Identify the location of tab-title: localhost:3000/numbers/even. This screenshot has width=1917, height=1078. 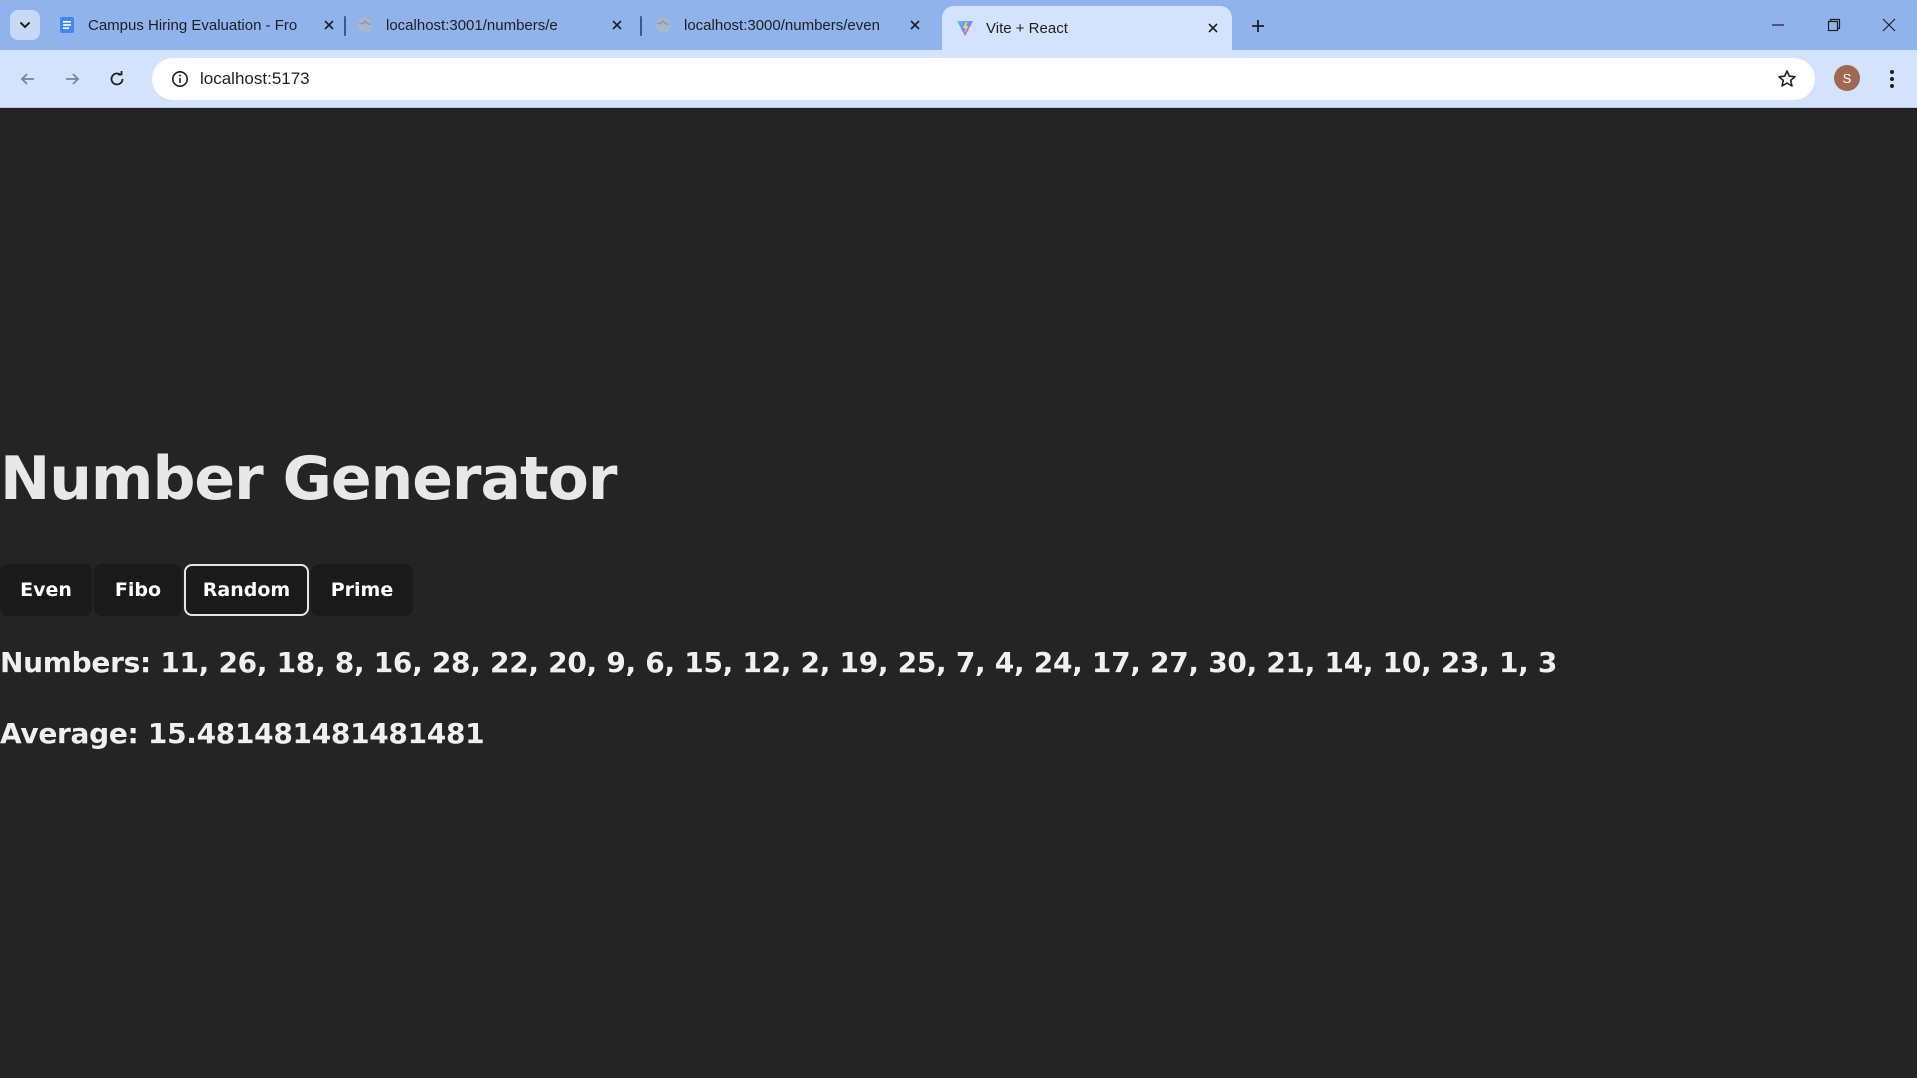
(782, 25).